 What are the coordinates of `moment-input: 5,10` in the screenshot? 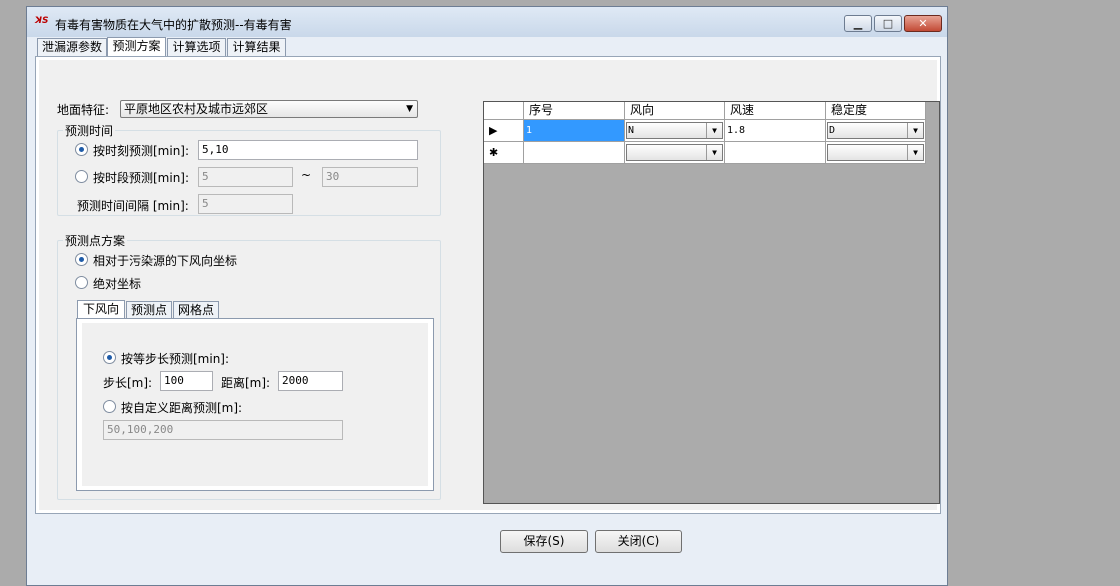 It's located at (308, 150).